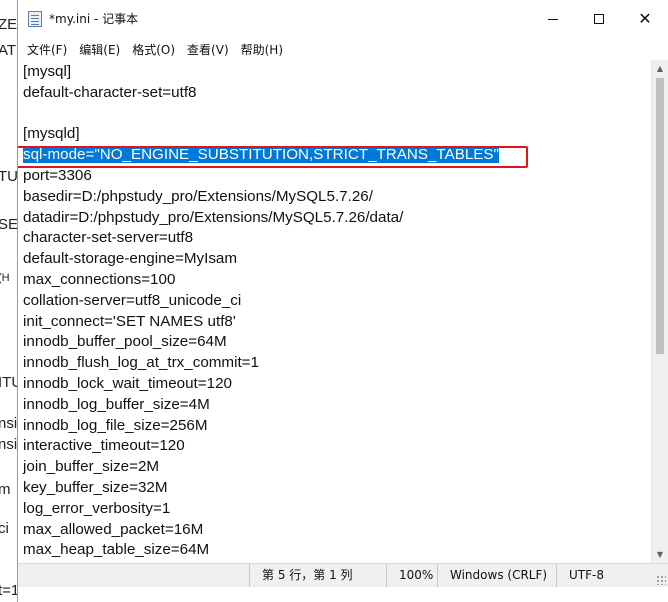  What do you see at coordinates (47, 71) in the screenshot?
I see `text-line-content: [mysql]` at bounding box center [47, 71].